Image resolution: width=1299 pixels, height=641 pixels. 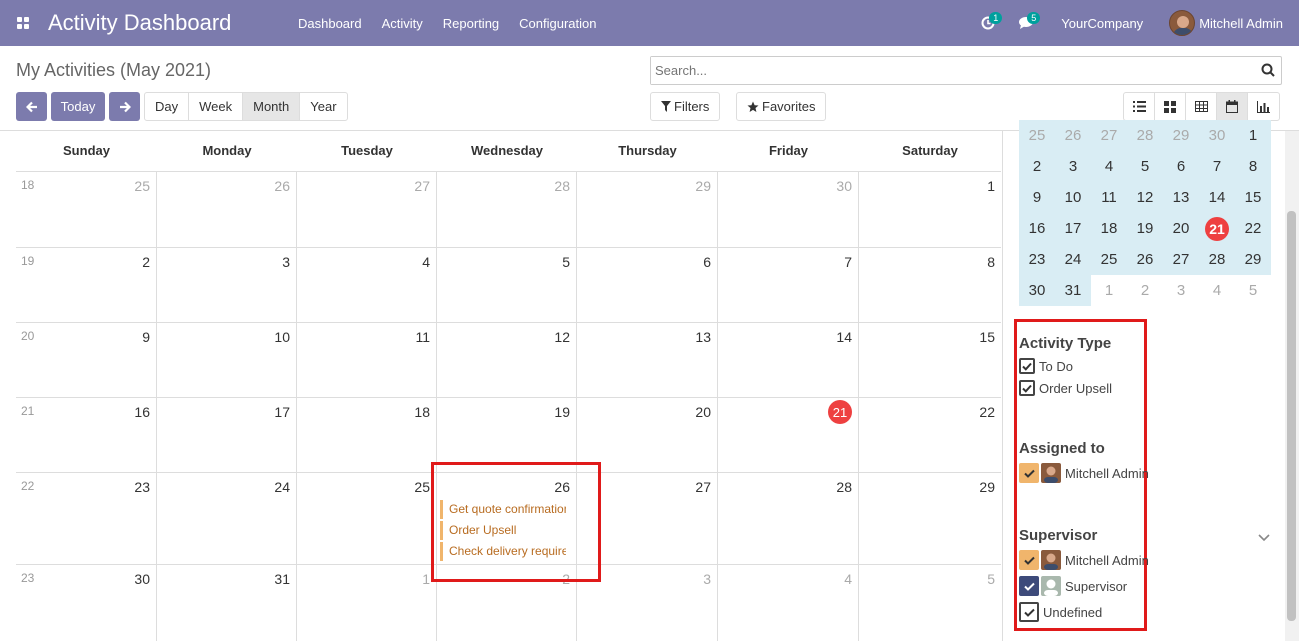 What do you see at coordinates (1201, 106) in the screenshot?
I see `table-view-icon` at bounding box center [1201, 106].